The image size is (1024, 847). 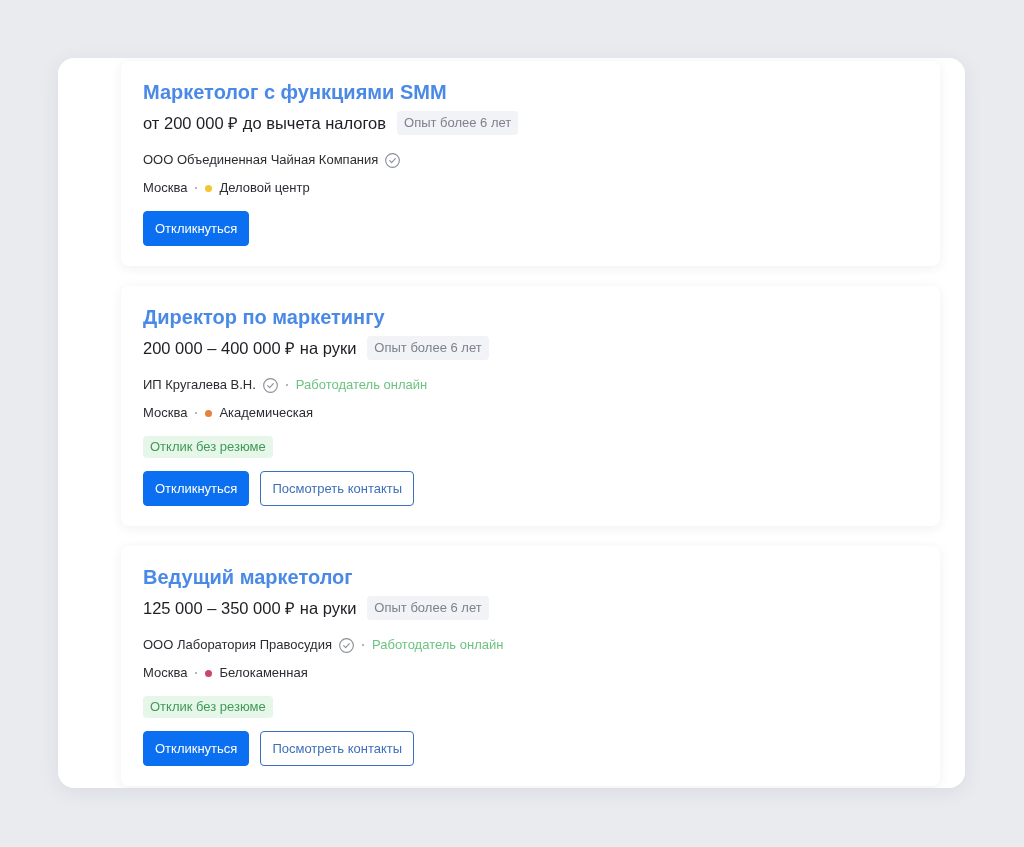 I want to click on salary-text: 200 000 – 400 000 ₽ на руки, so click(x=250, y=348).